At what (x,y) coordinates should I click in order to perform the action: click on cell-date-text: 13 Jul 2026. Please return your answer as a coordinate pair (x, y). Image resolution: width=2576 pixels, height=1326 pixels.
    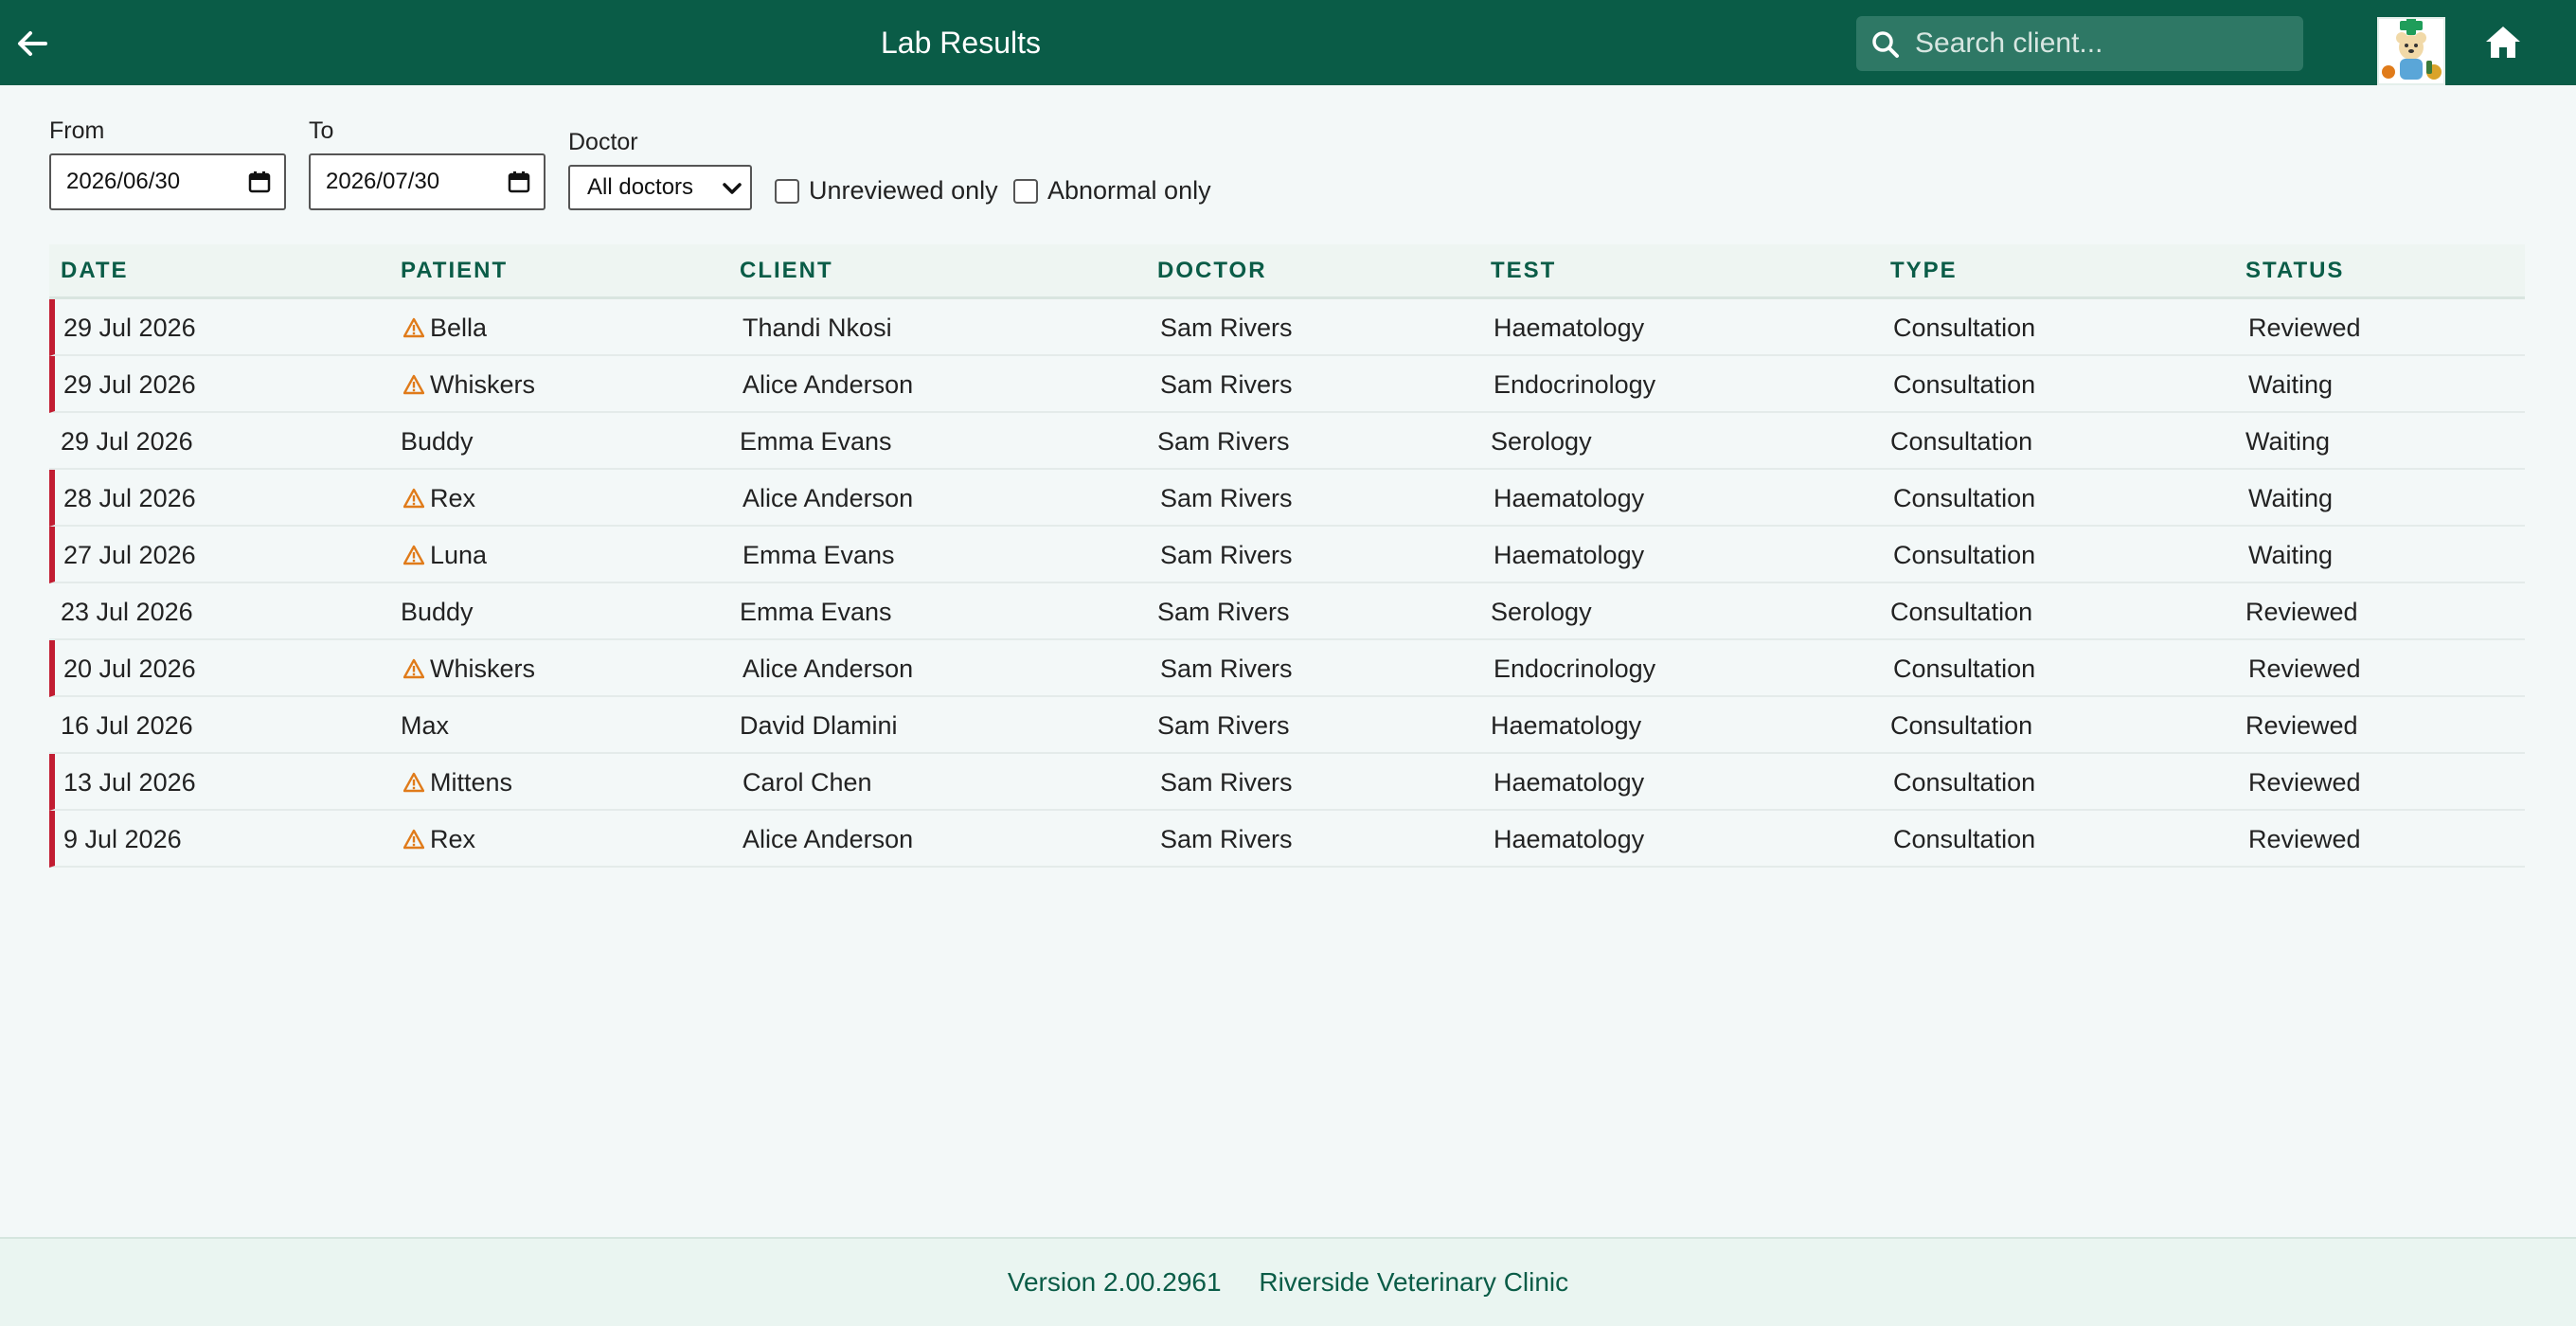
    Looking at the image, I should click on (129, 783).